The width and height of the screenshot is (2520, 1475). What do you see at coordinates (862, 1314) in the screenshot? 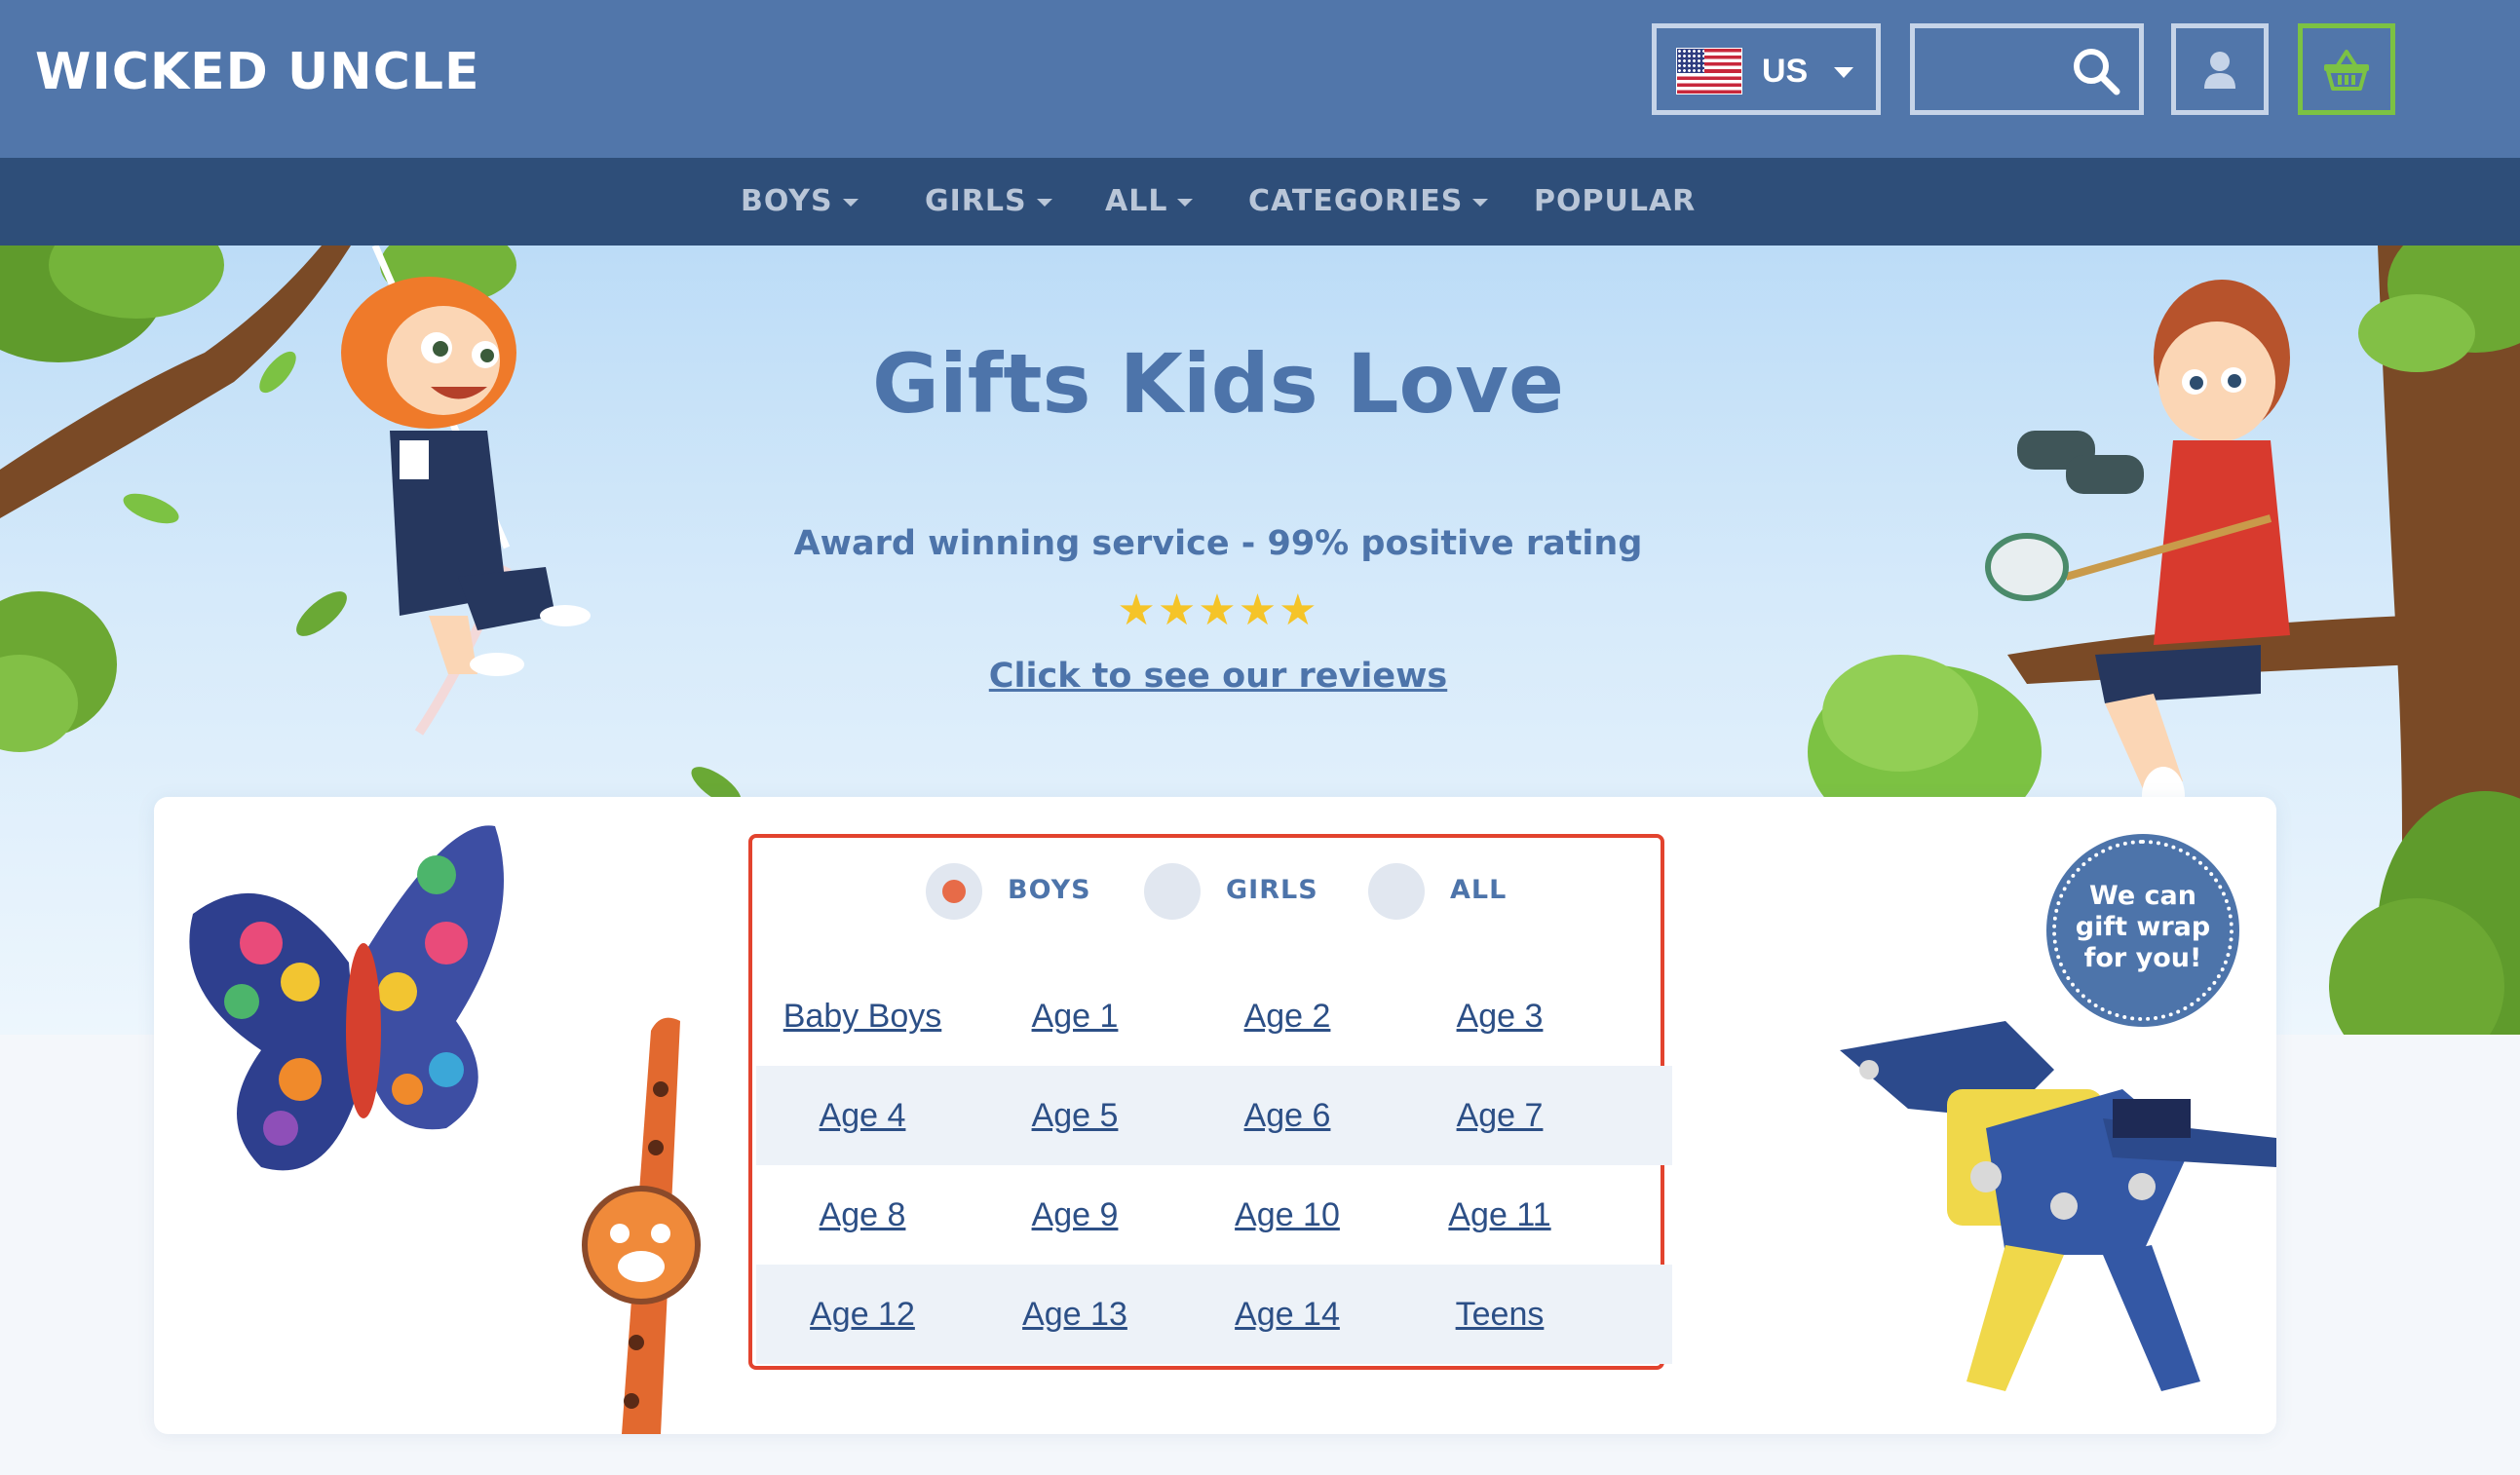
I see `age-link: Age 12` at bounding box center [862, 1314].